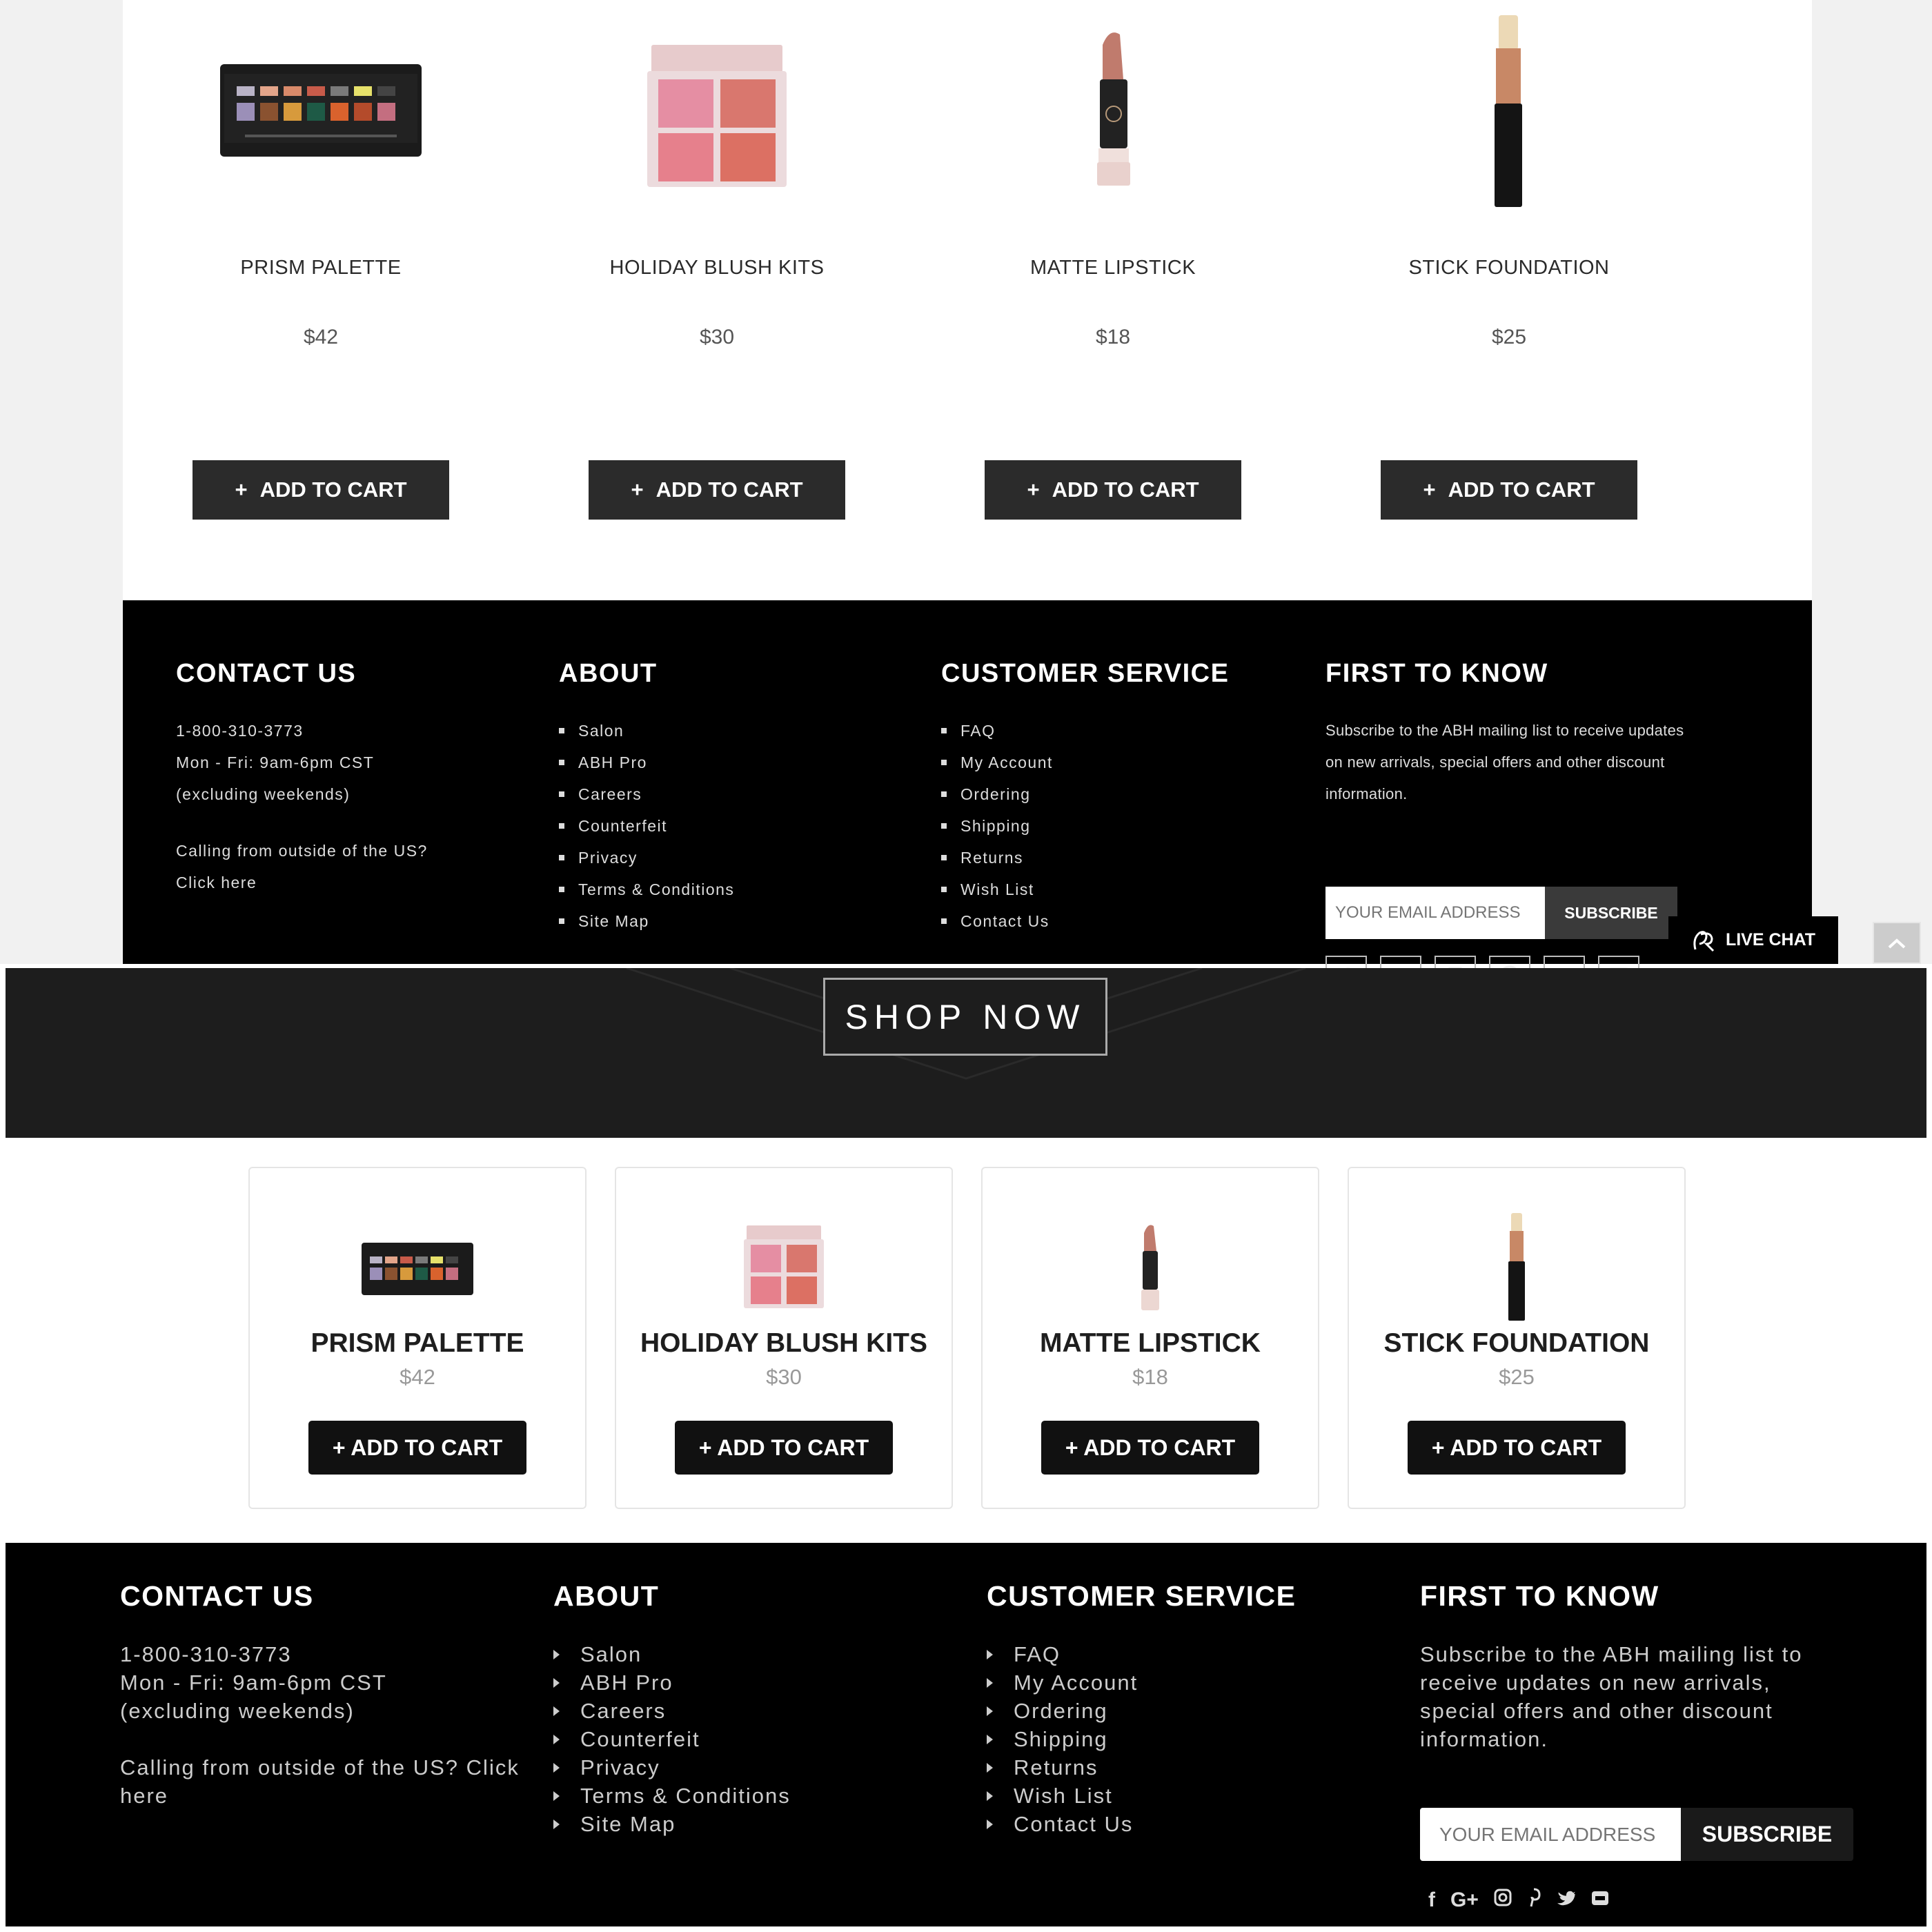 This screenshot has width=1932, height=1932. What do you see at coordinates (628, 1824) in the screenshot?
I see `footer-link-label: Site Map` at bounding box center [628, 1824].